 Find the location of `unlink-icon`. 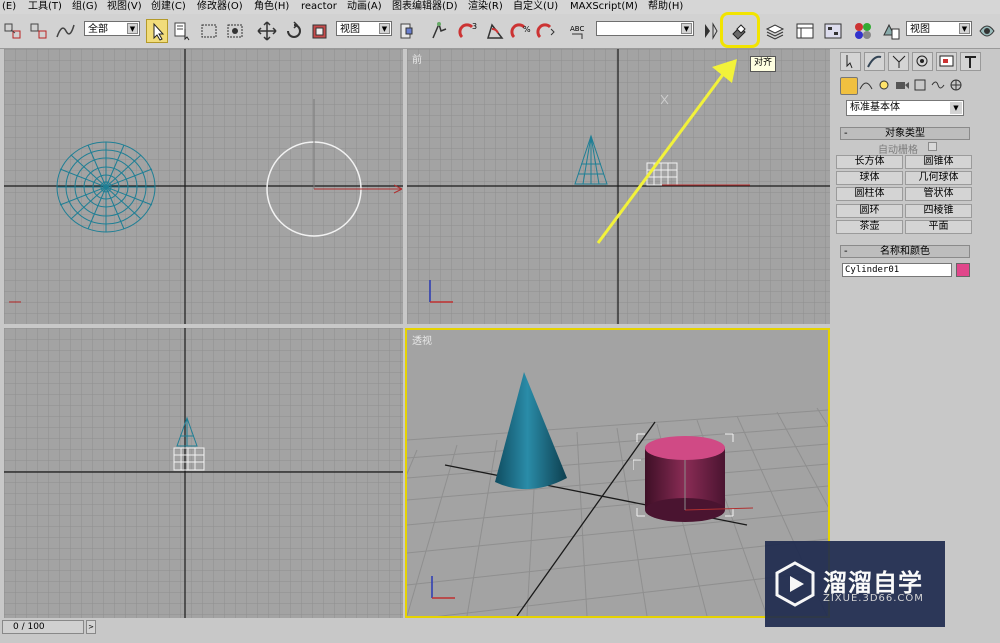

unlink-icon is located at coordinates (39, 31).